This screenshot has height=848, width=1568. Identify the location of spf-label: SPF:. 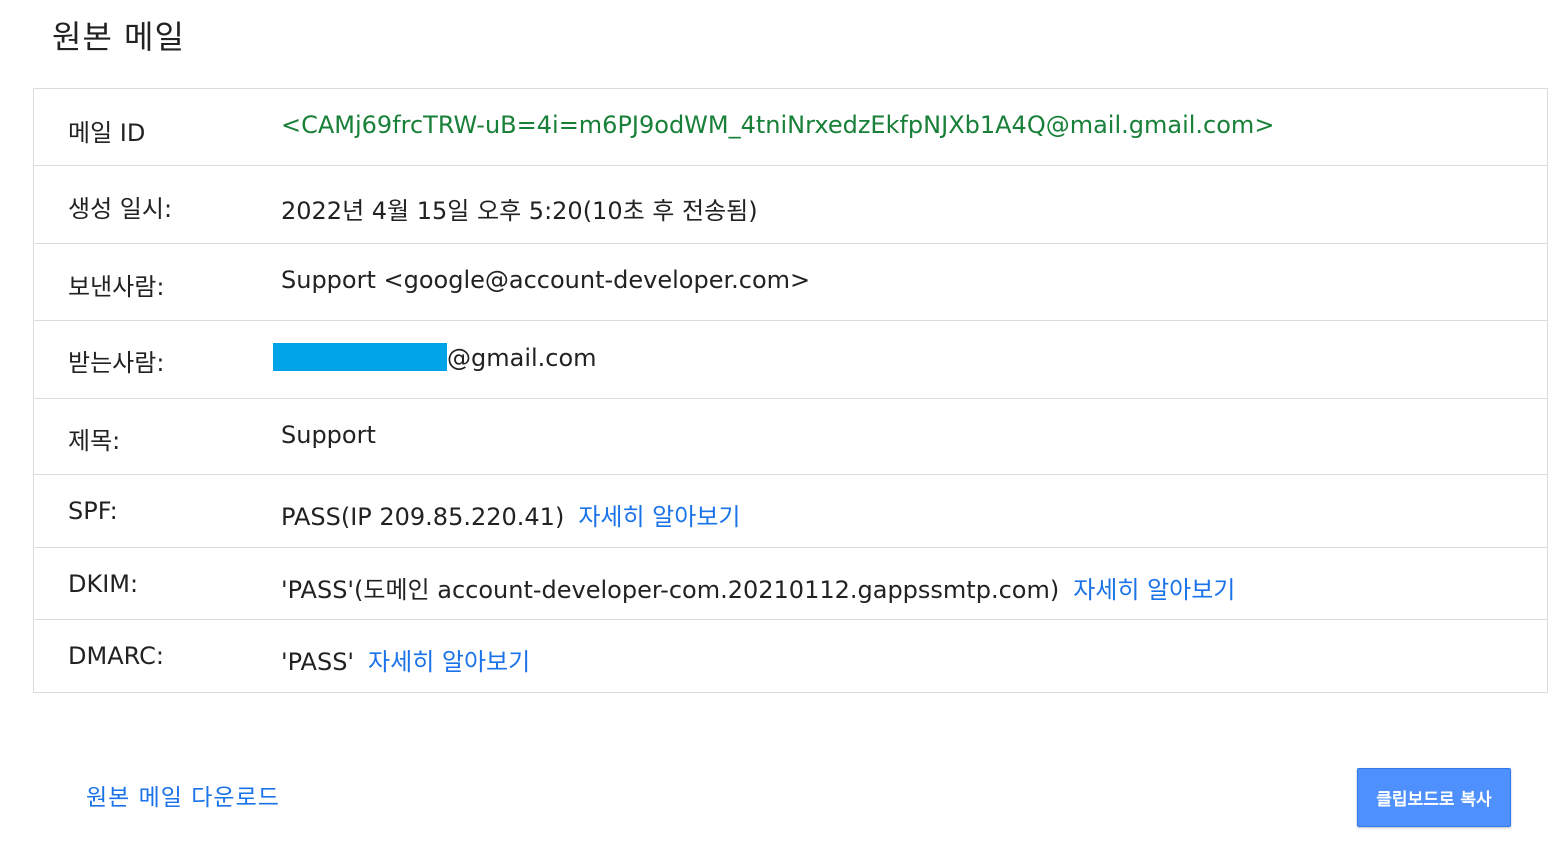
(93, 511).